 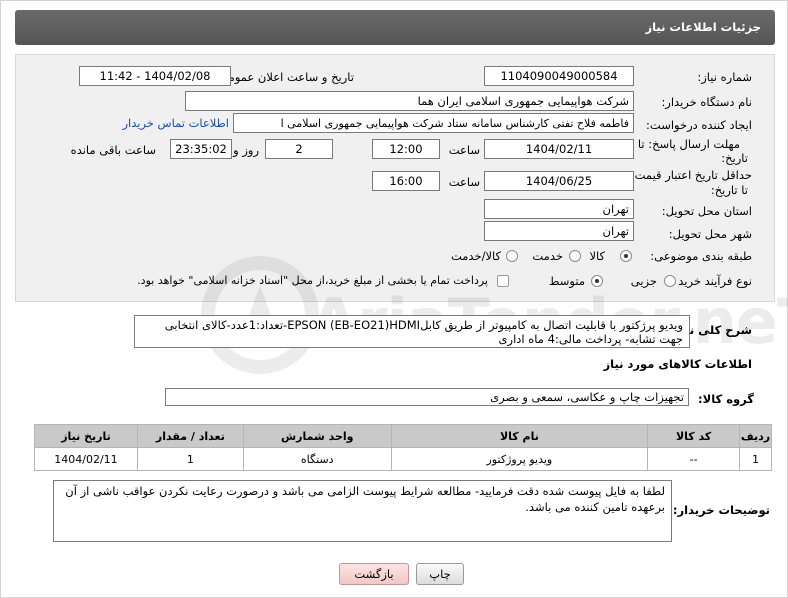 I want to click on process-radio-medium, so click(x=597, y=281).